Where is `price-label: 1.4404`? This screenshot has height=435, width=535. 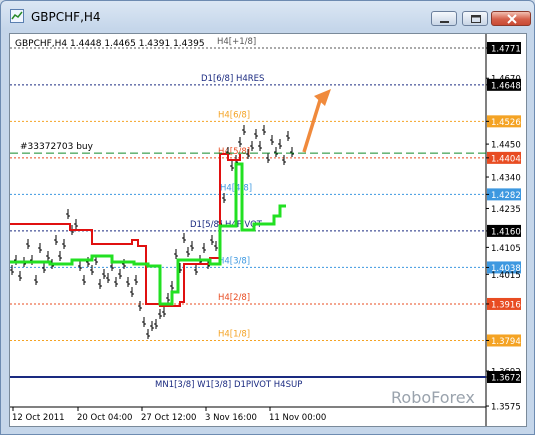
price-label: 1.4404 is located at coordinates (506, 159).